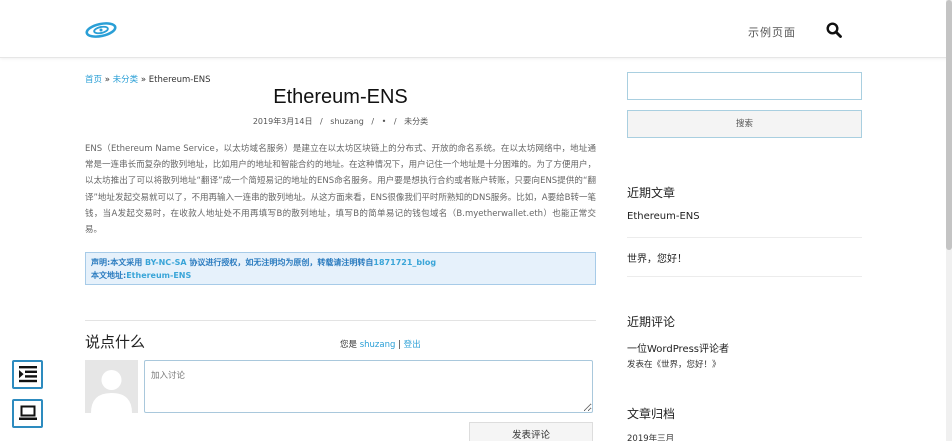 Image resolution: width=952 pixels, height=441 pixels. I want to click on layout-toggle-button, so click(27, 413).